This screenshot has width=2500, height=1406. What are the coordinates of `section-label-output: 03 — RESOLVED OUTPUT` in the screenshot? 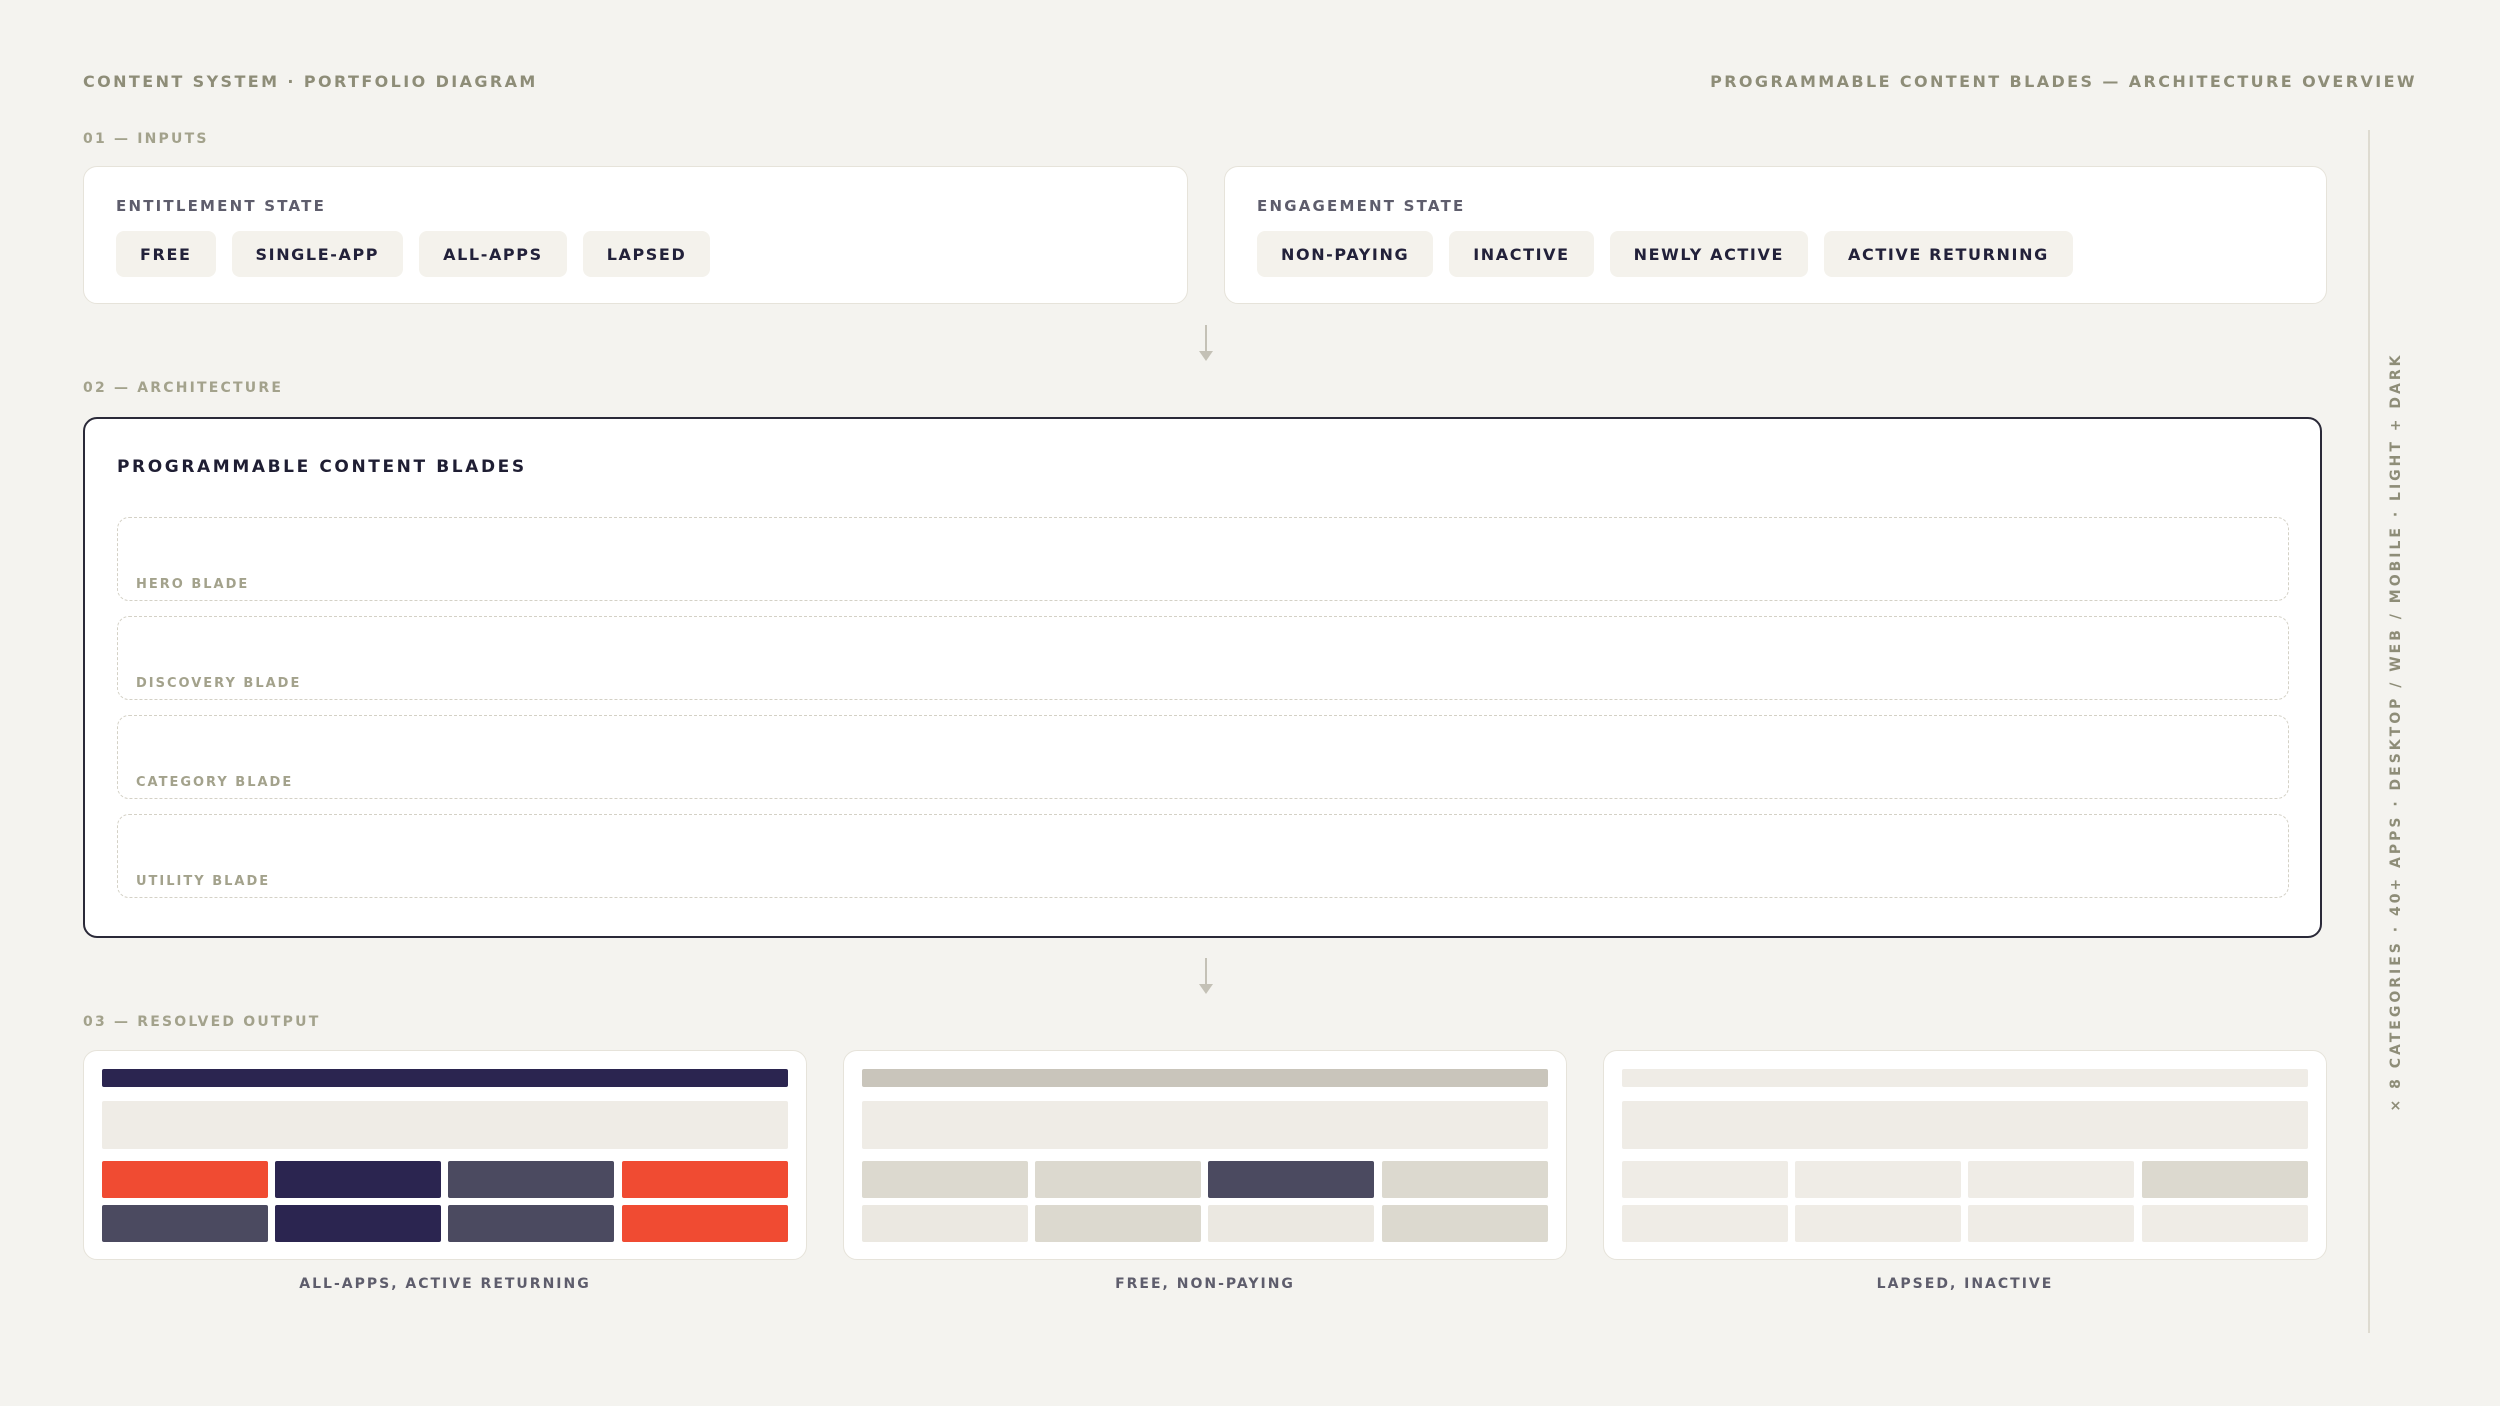 It's located at (202, 1022).